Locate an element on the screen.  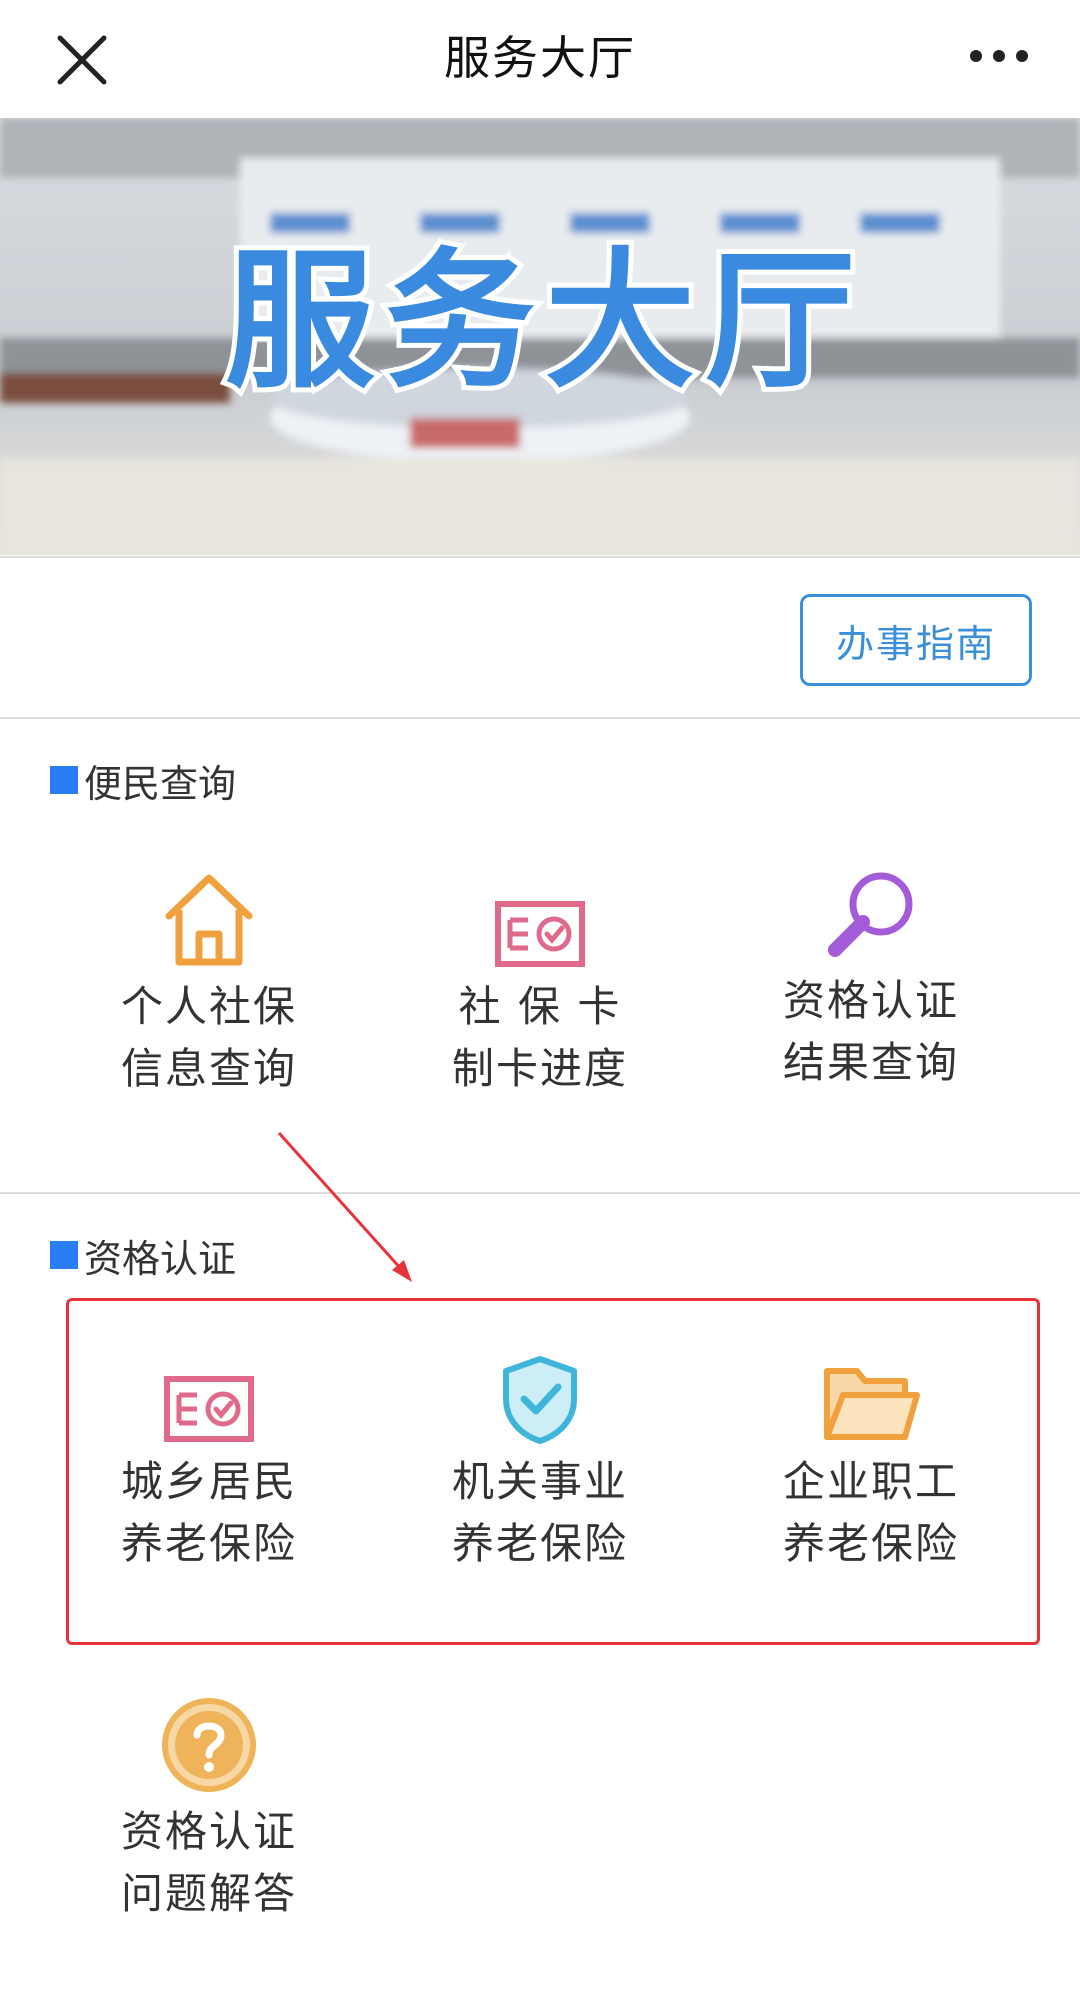
tile-label-line2: 信息查询 is located at coordinates (208, 1068).